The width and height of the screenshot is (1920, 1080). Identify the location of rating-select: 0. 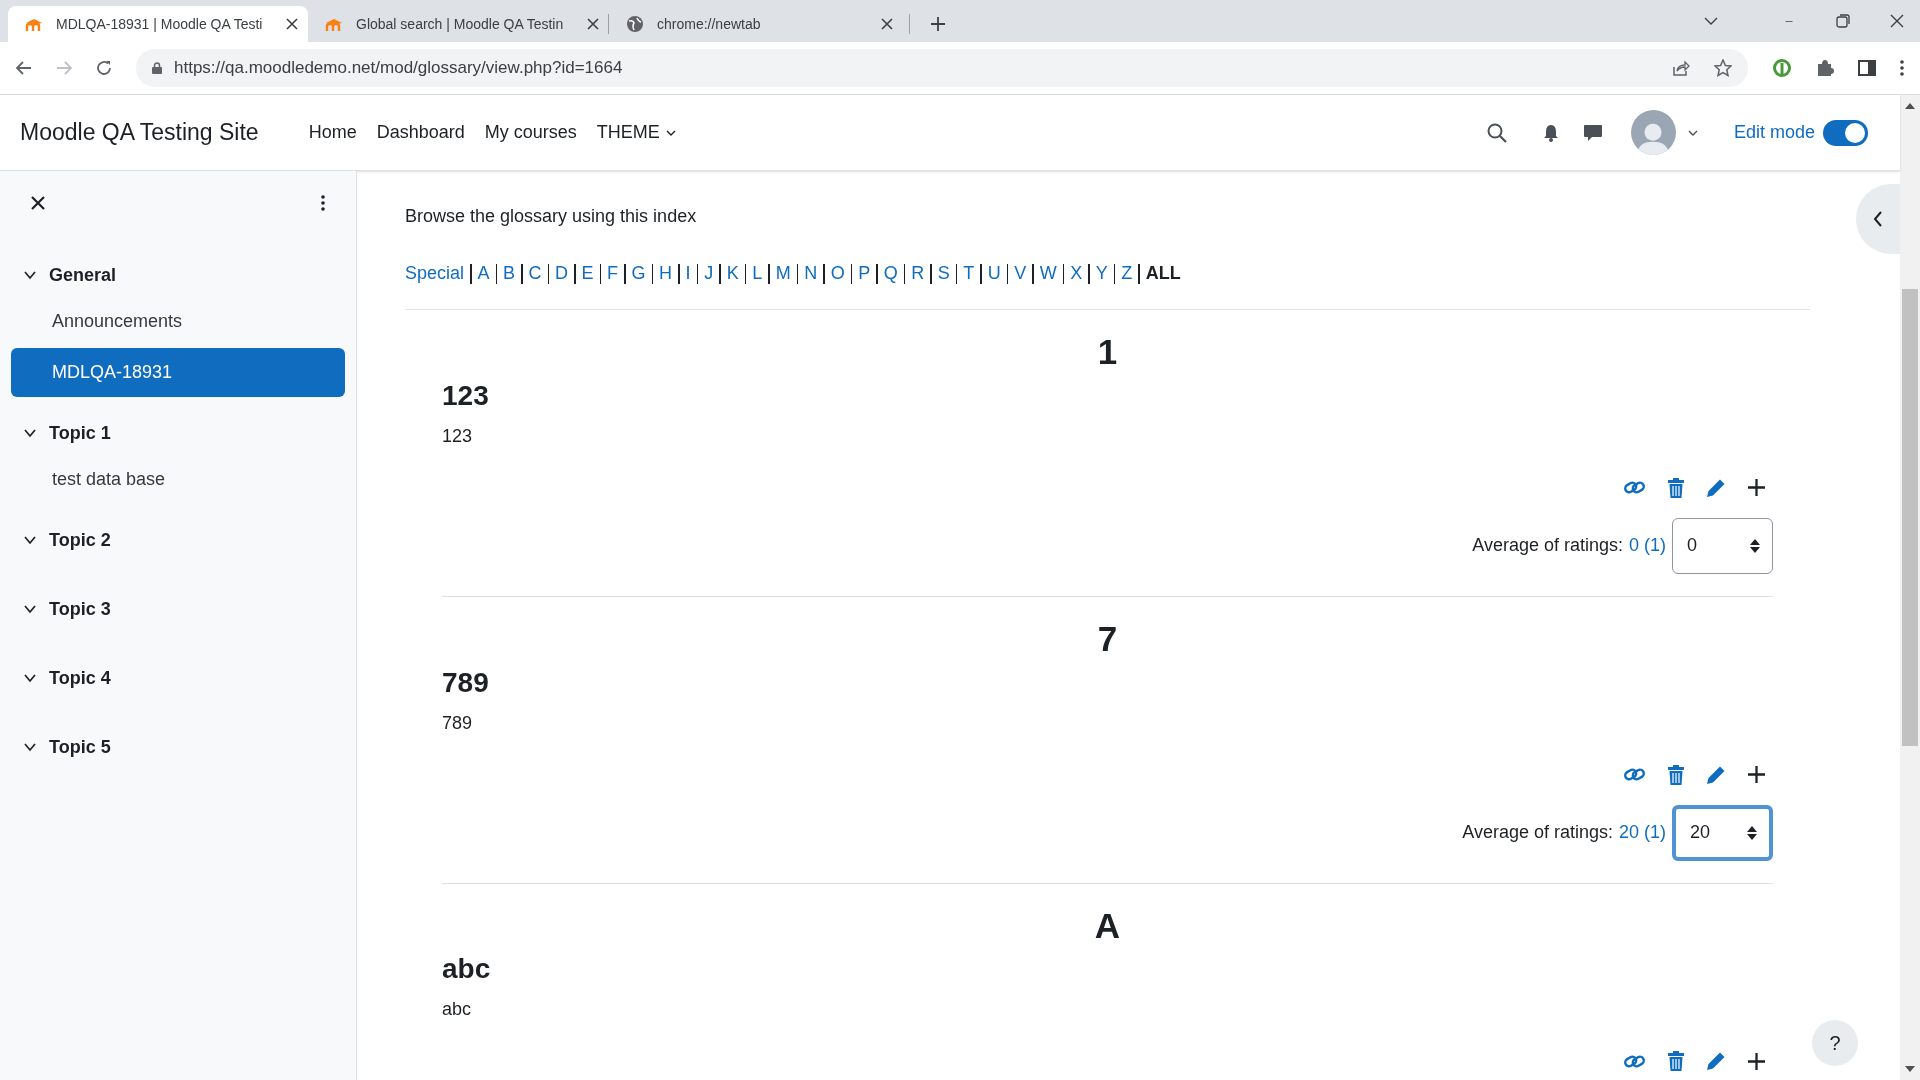
(1722, 545).